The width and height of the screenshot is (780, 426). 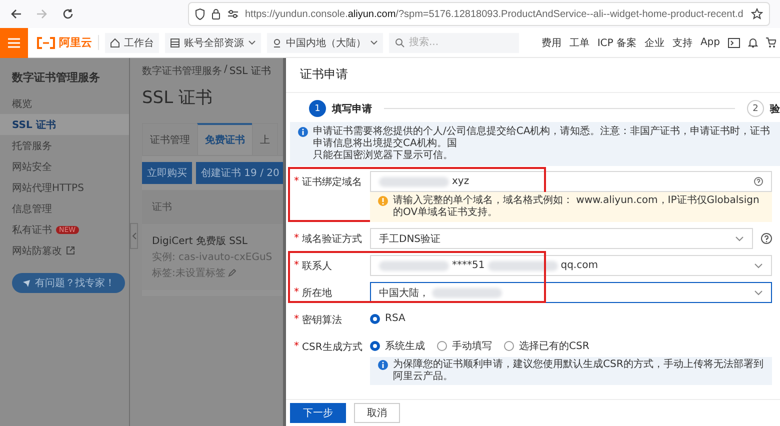 What do you see at coordinates (461, 181) in the screenshot?
I see `field-value: xyz` at bounding box center [461, 181].